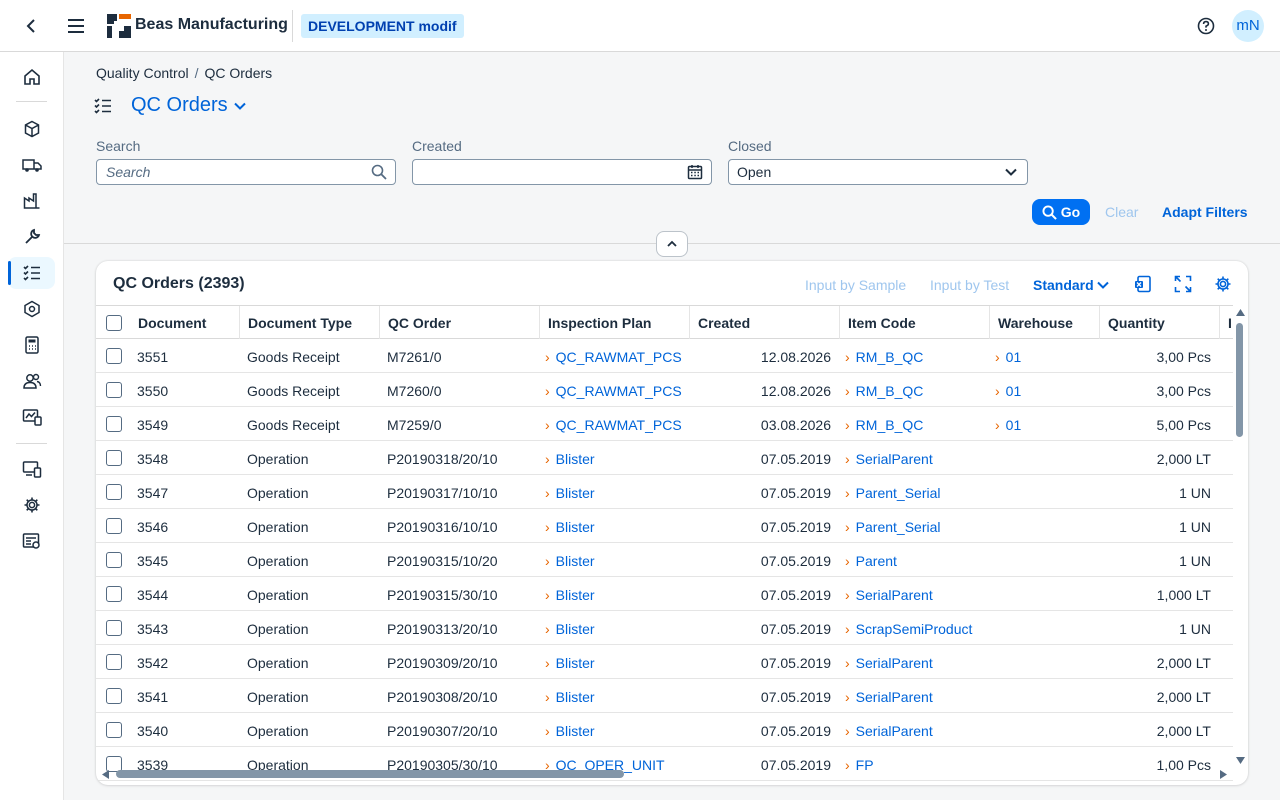 Image resolution: width=1280 pixels, height=800 pixels. Describe the element at coordinates (142, 73) in the screenshot. I see `breadcrumb-link-quality-control: Quality Control` at that location.